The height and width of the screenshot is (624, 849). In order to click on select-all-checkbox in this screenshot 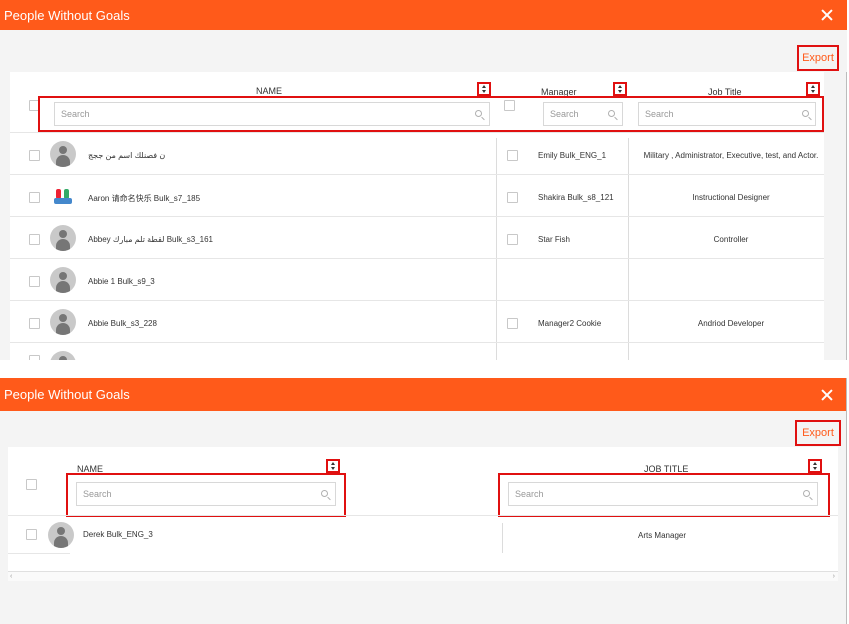, I will do `click(31, 484)`.